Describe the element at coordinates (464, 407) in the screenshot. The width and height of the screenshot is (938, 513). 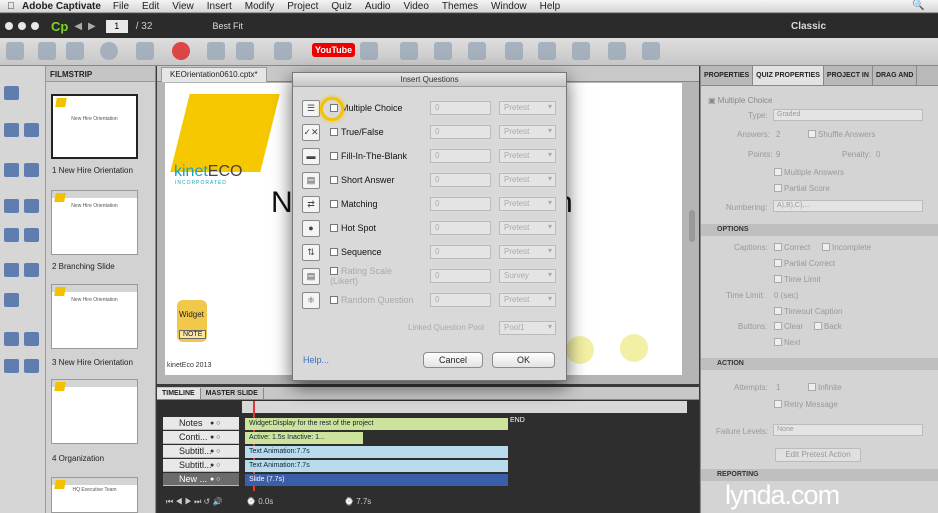
I see `timeline-ruler` at that location.